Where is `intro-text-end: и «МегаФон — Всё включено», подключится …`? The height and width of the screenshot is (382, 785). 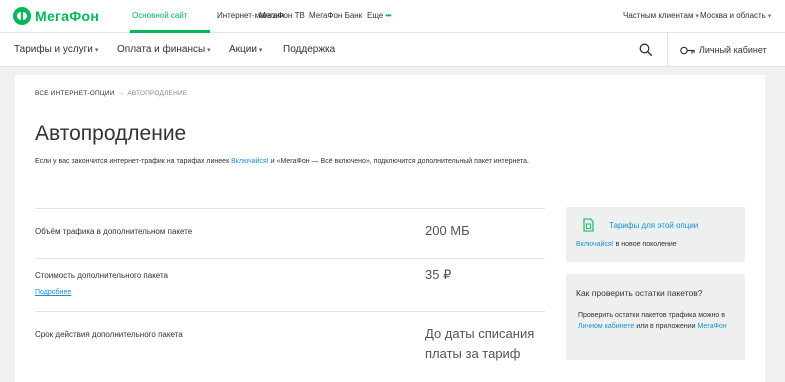 intro-text-end: и «МегаФон — Всё включено», подключится … is located at coordinates (398, 161).